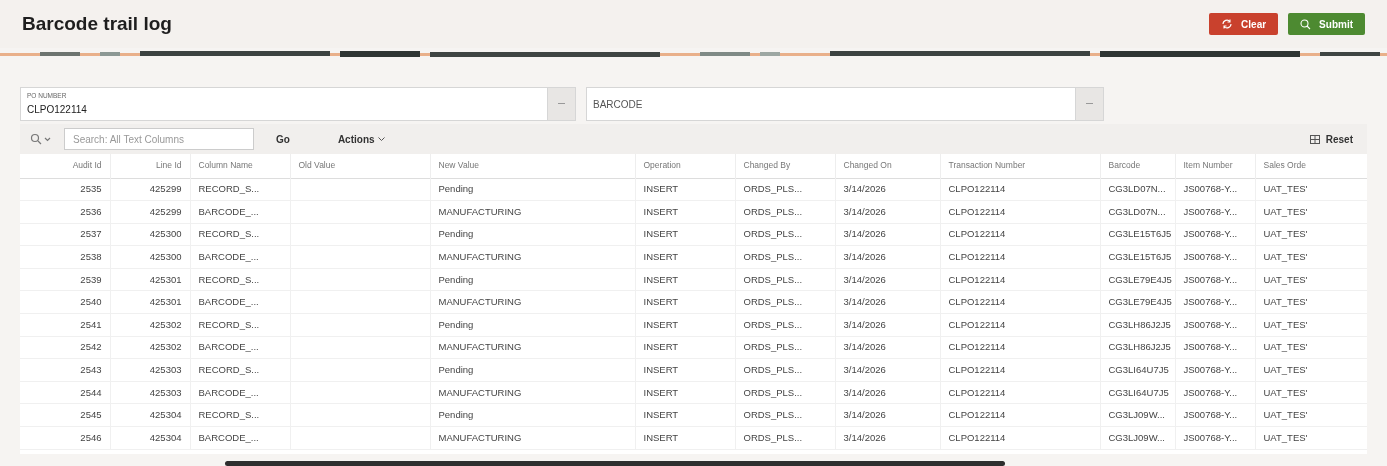  I want to click on column-header: Barcode, so click(1124, 165).